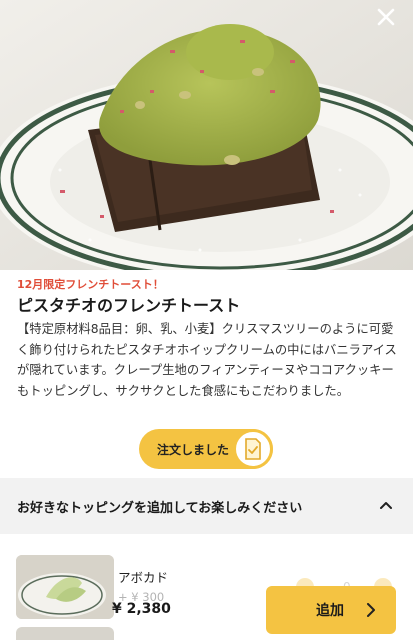 The image size is (413, 640). Describe the element at coordinates (386, 17) in the screenshot. I see `close-icon` at that location.